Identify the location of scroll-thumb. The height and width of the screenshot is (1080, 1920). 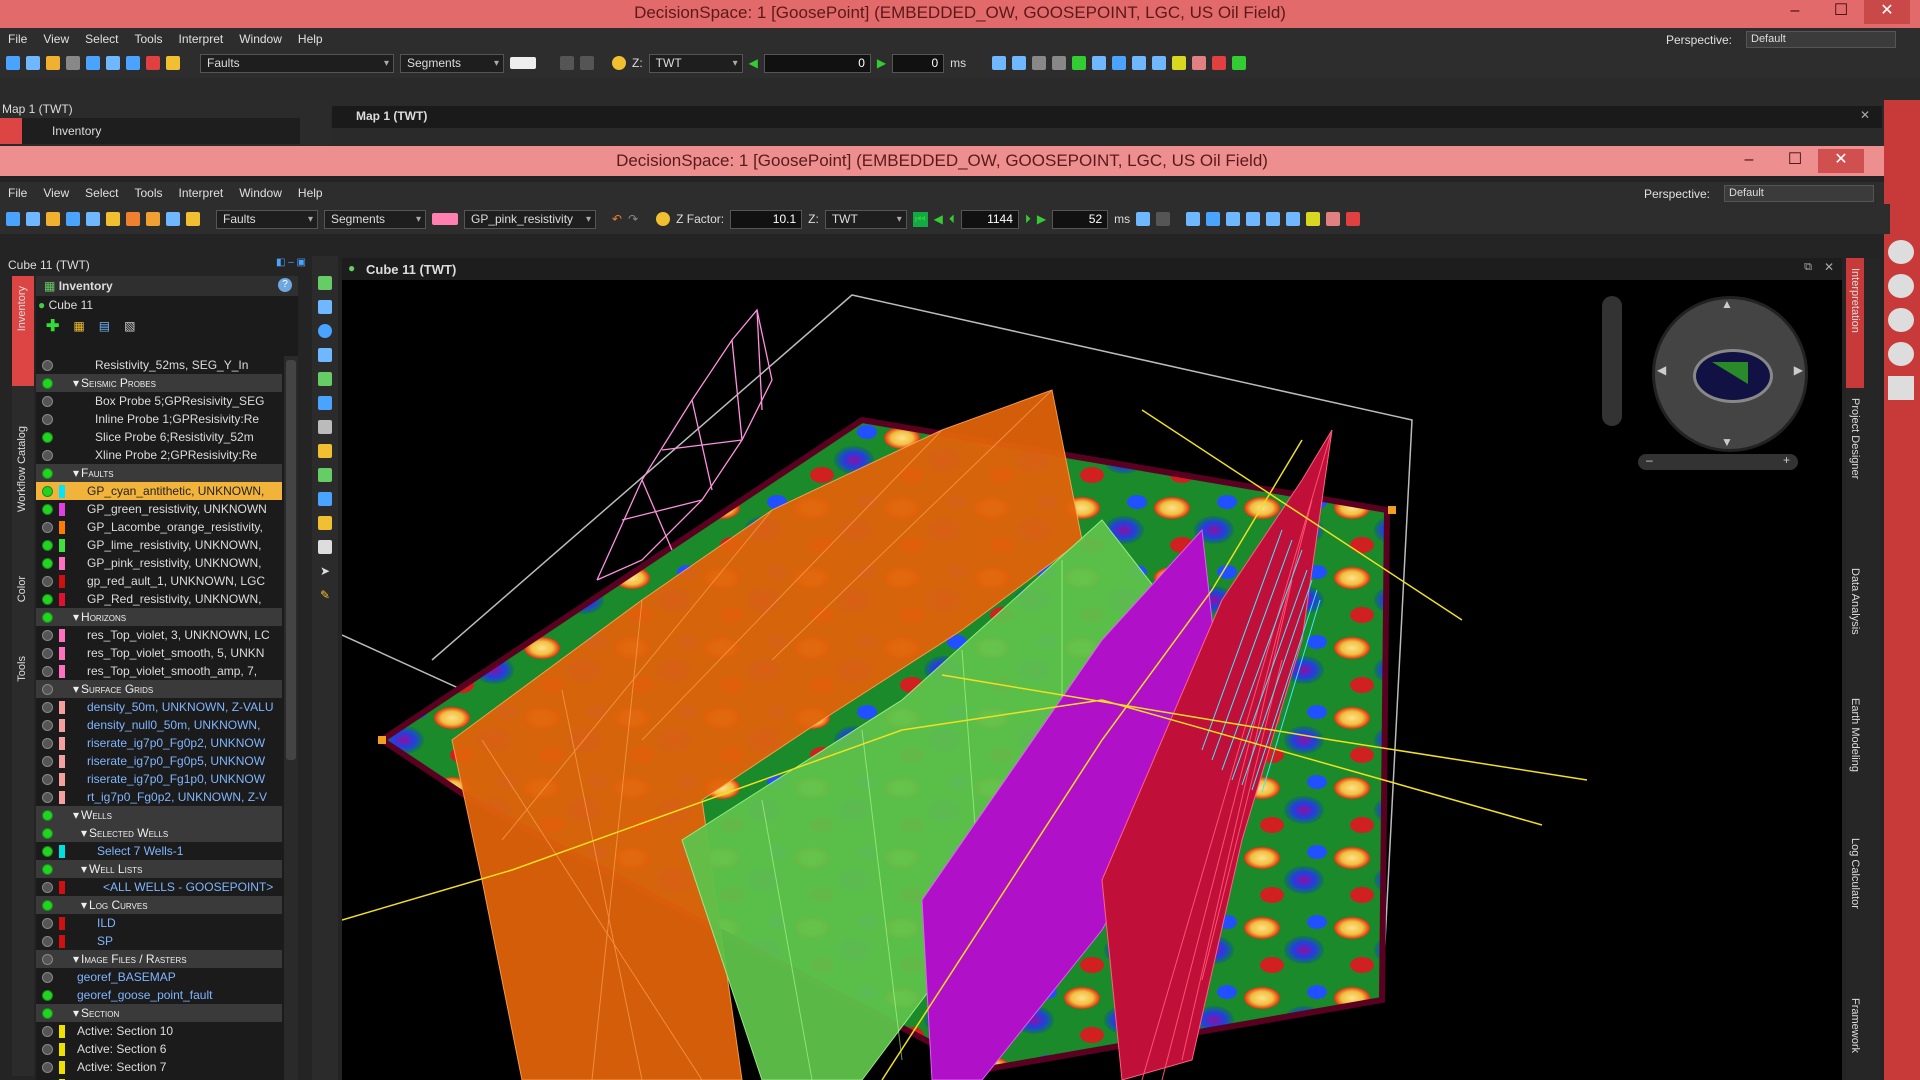
(291, 560).